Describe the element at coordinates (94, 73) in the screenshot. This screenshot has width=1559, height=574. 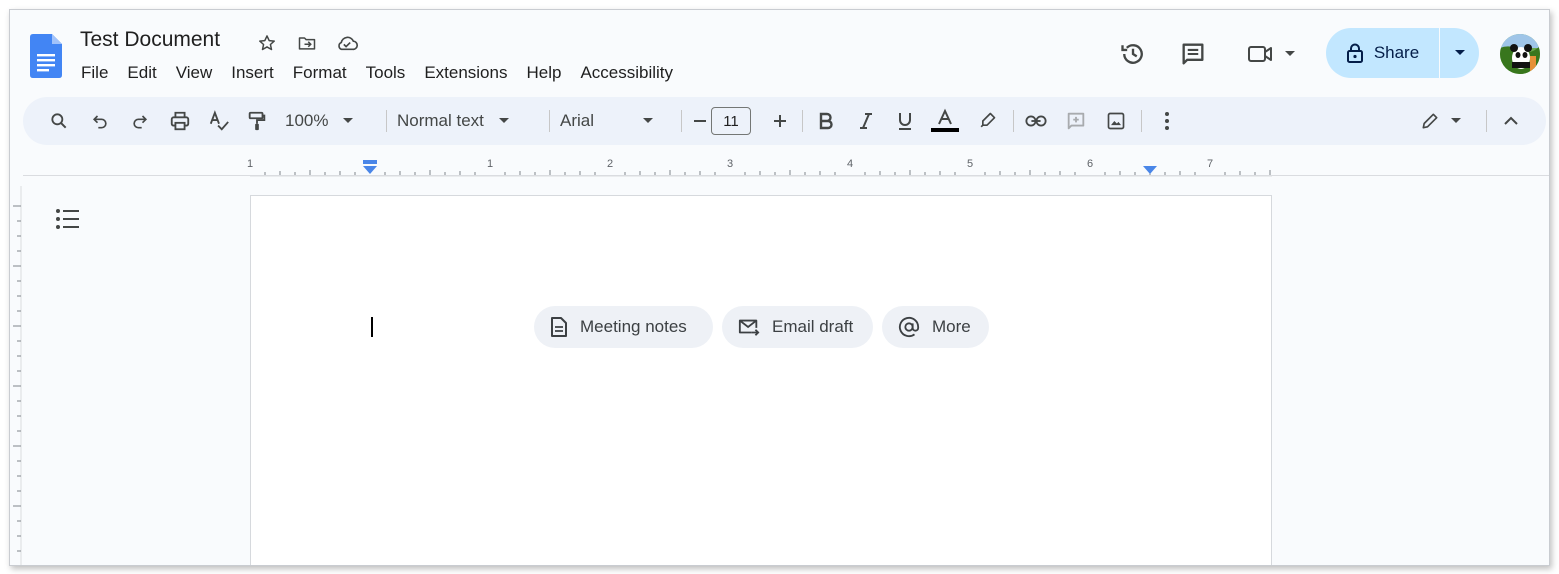
I see `menu-file: File` at that location.